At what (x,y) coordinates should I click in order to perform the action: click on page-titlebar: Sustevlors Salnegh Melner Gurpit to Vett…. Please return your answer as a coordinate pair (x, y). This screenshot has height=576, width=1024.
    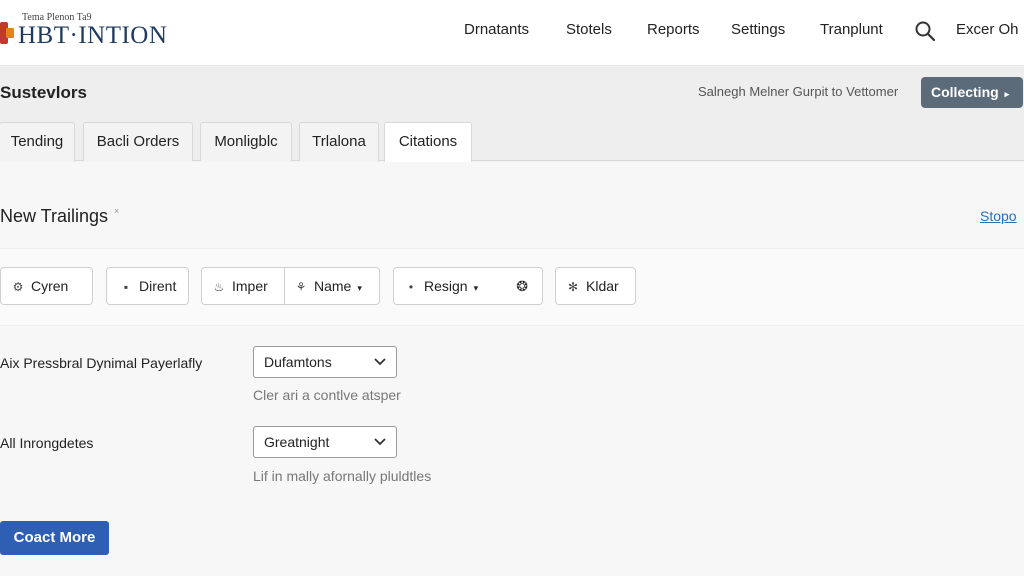
    Looking at the image, I should click on (512, 93).